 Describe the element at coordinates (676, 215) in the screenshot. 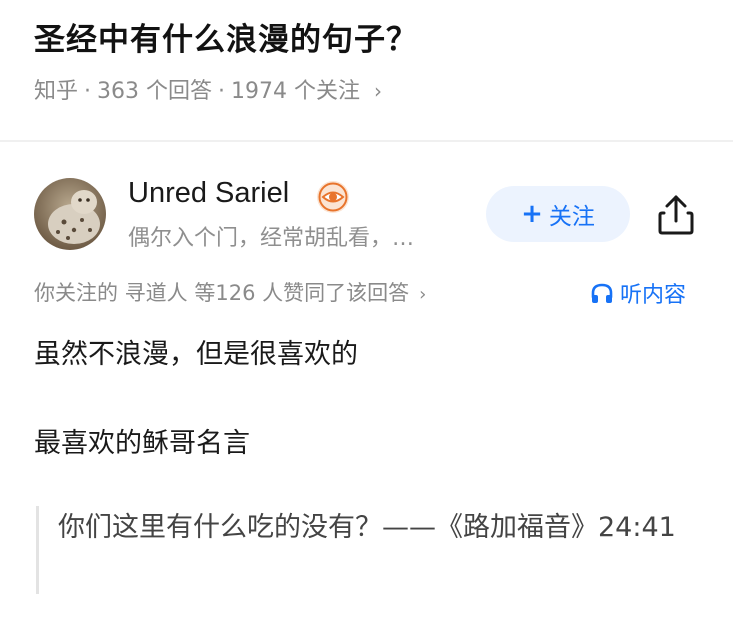

I see `share-icon` at that location.